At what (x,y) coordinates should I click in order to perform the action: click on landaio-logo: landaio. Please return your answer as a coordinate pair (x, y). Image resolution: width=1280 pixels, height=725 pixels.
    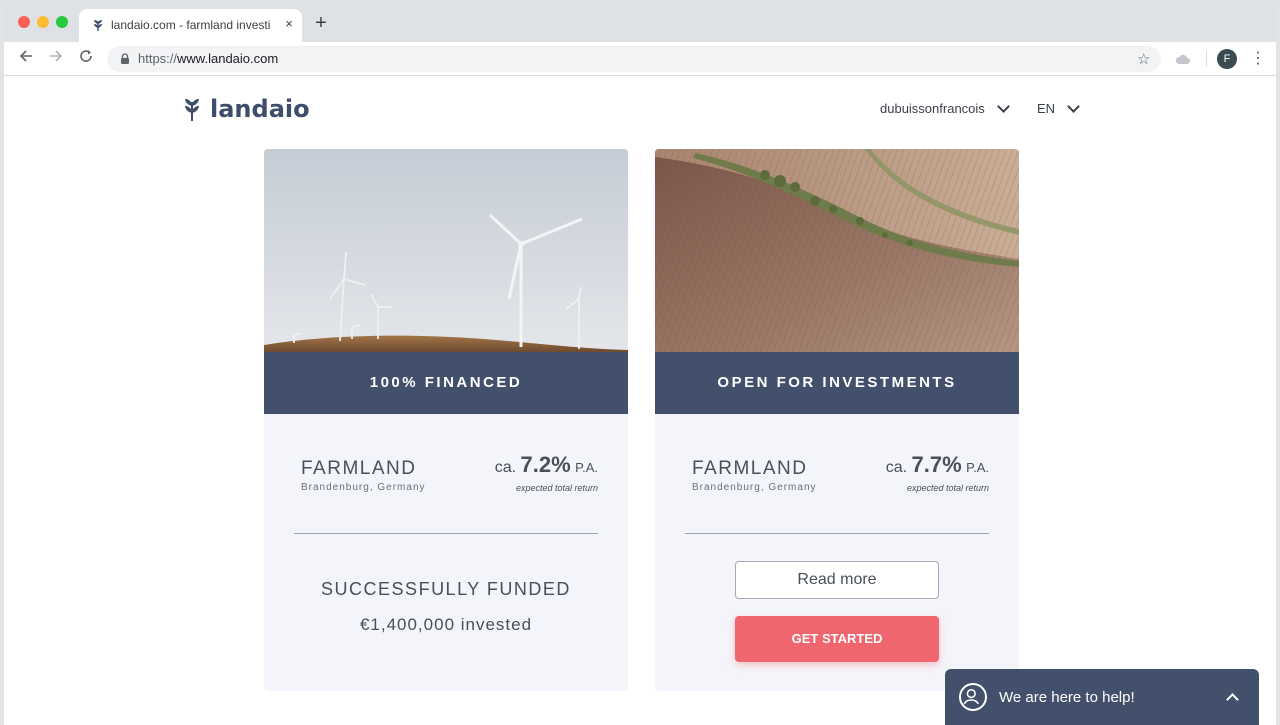
    Looking at the image, I should click on (246, 109).